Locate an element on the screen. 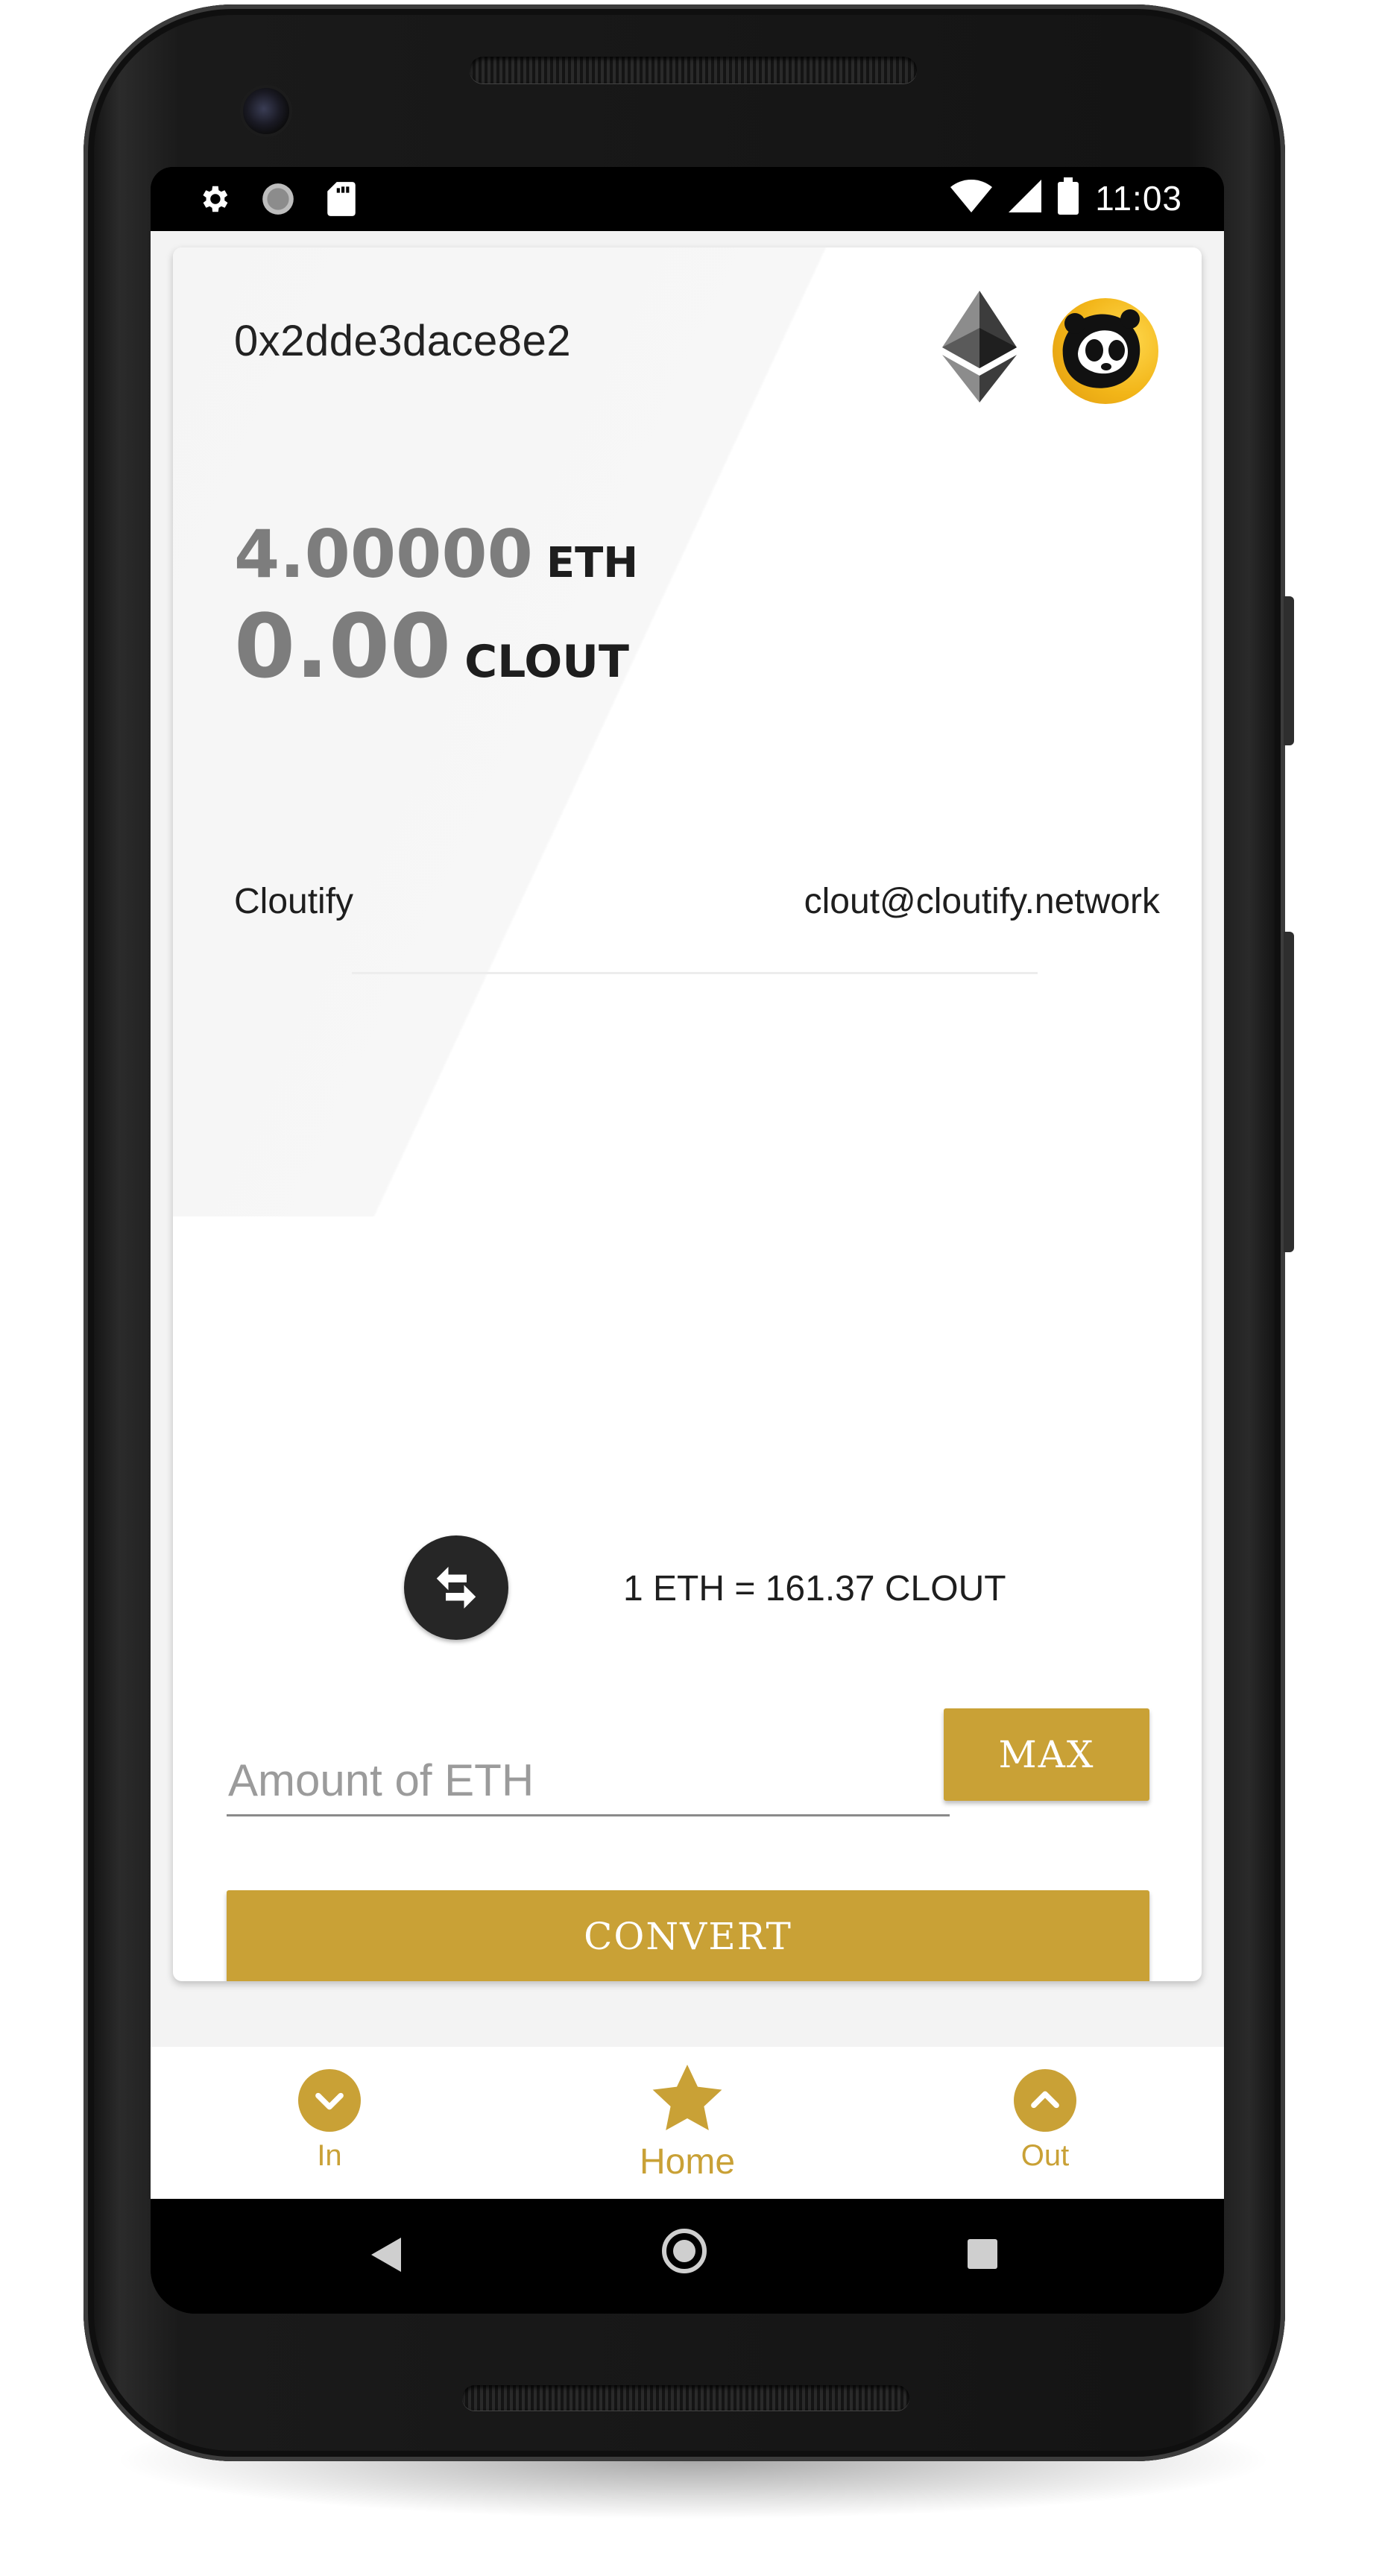 The height and width of the screenshot is (2576, 1385). status-time: 11:03 is located at coordinates (1138, 198).